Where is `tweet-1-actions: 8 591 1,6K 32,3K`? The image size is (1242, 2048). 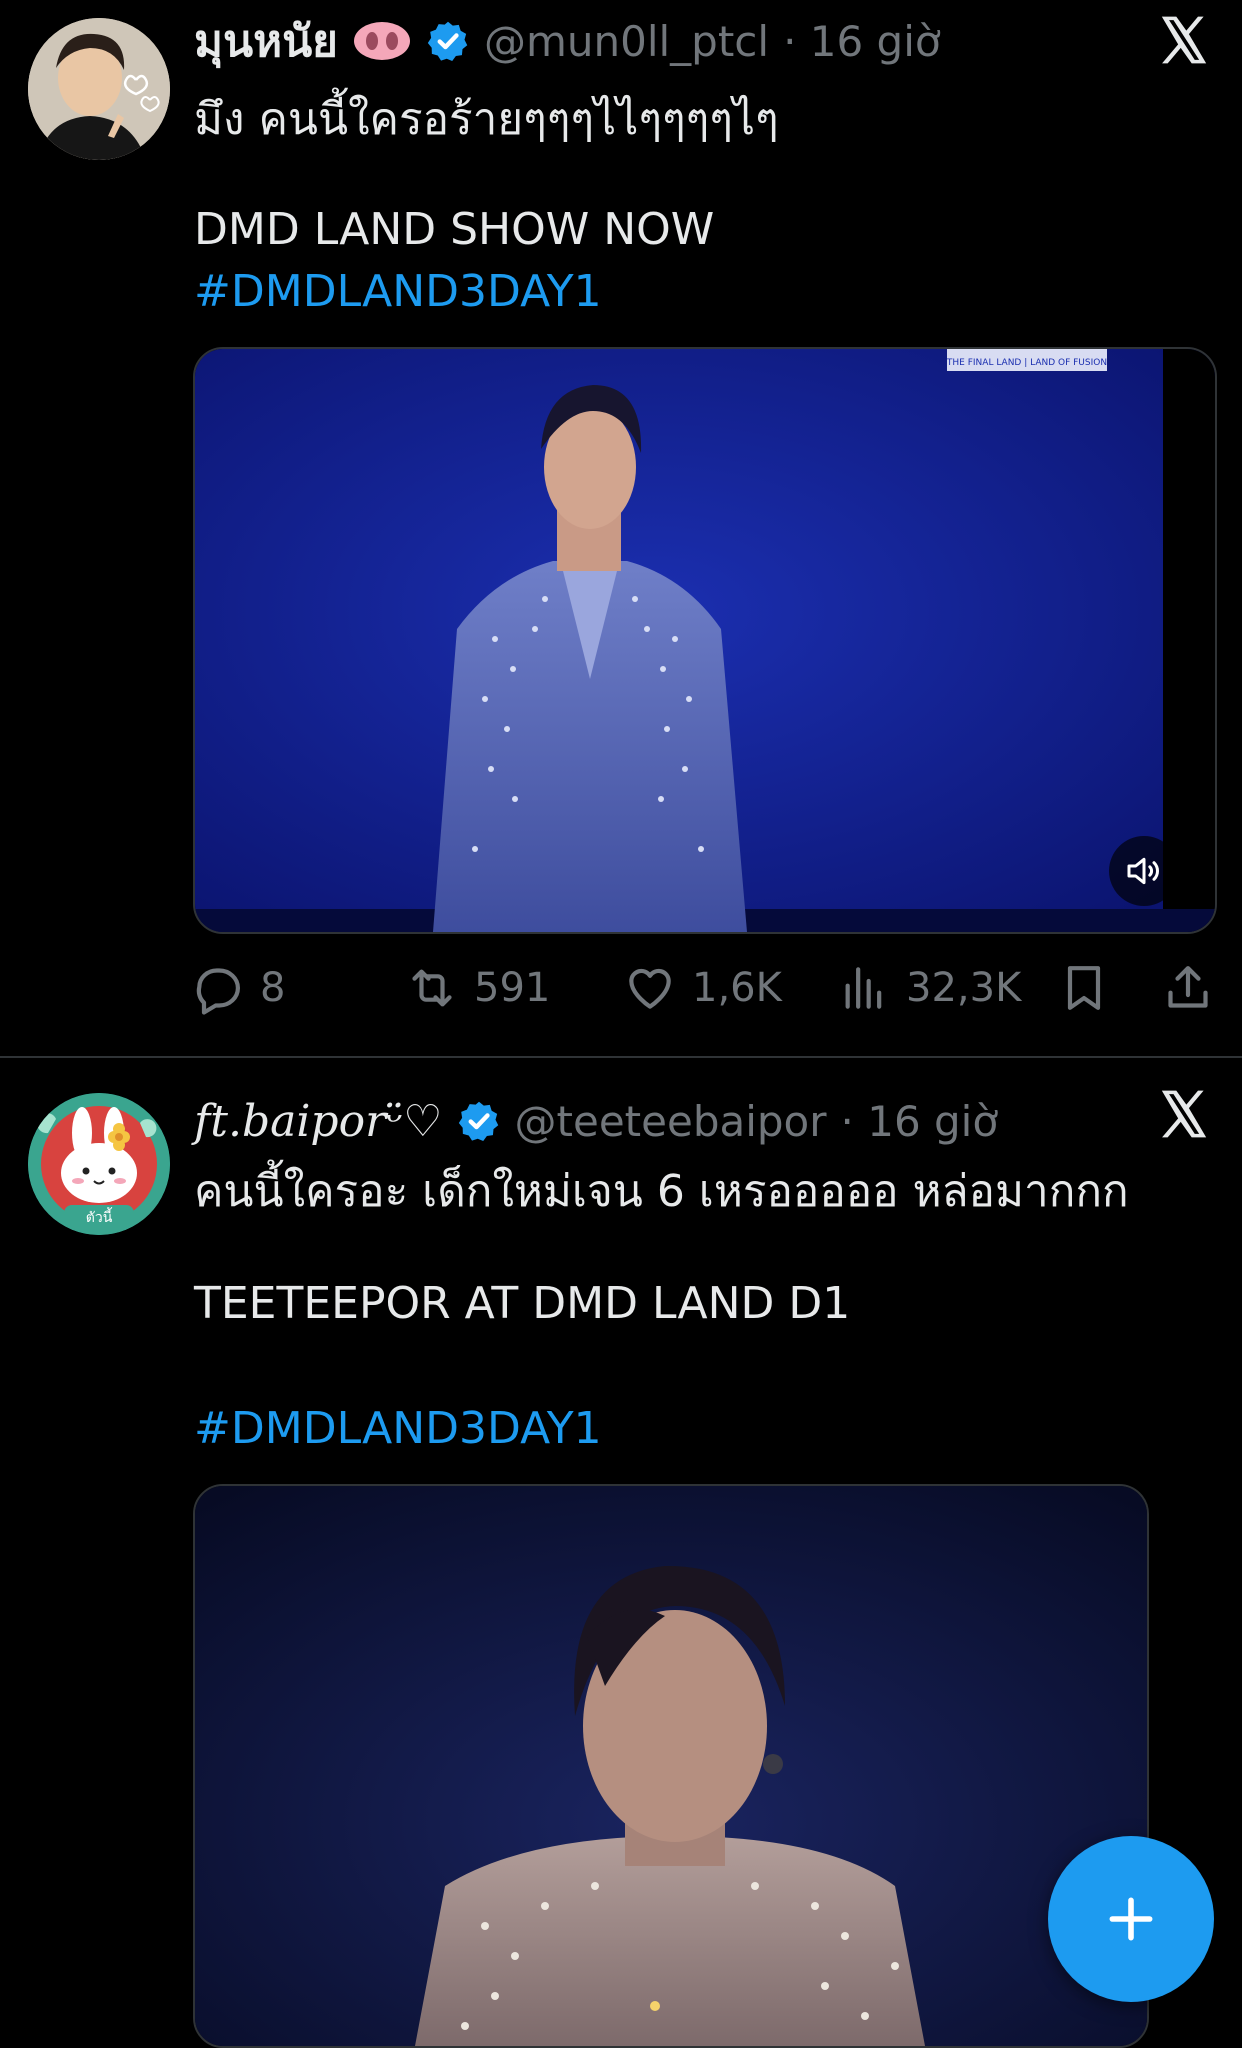 tweet-1-actions: 8 591 1,6K 32,3K is located at coordinates (705, 988).